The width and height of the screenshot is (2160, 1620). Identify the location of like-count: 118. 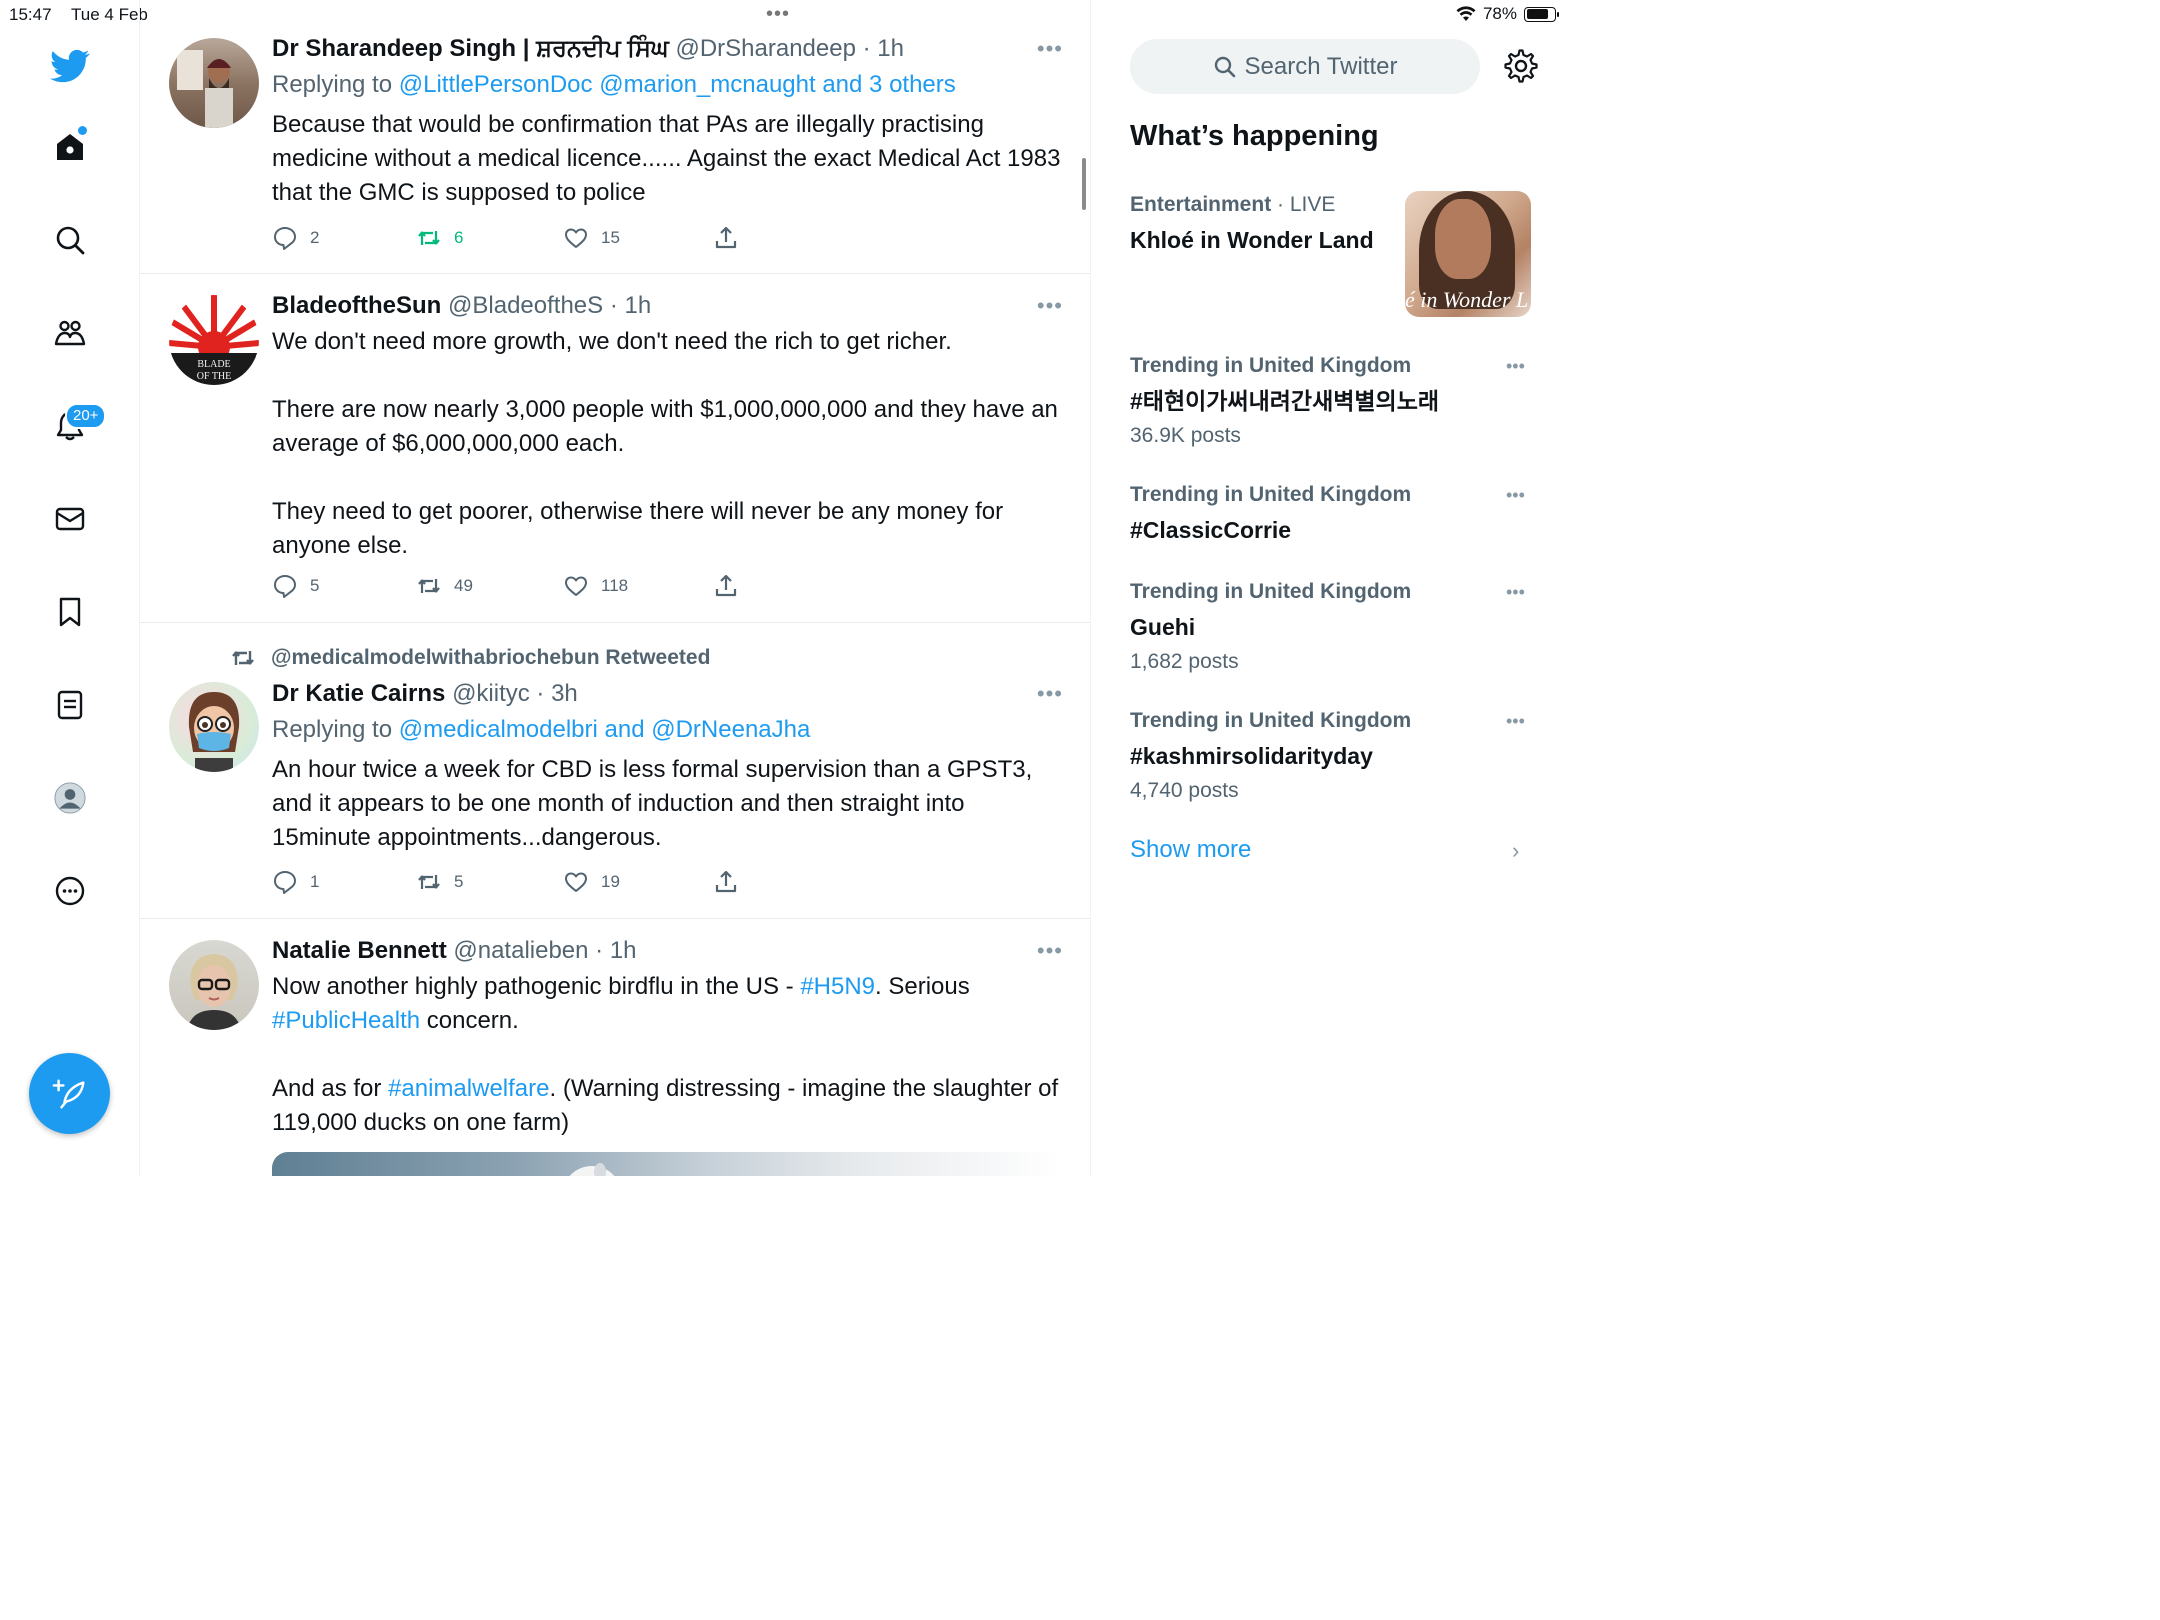
(615, 585).